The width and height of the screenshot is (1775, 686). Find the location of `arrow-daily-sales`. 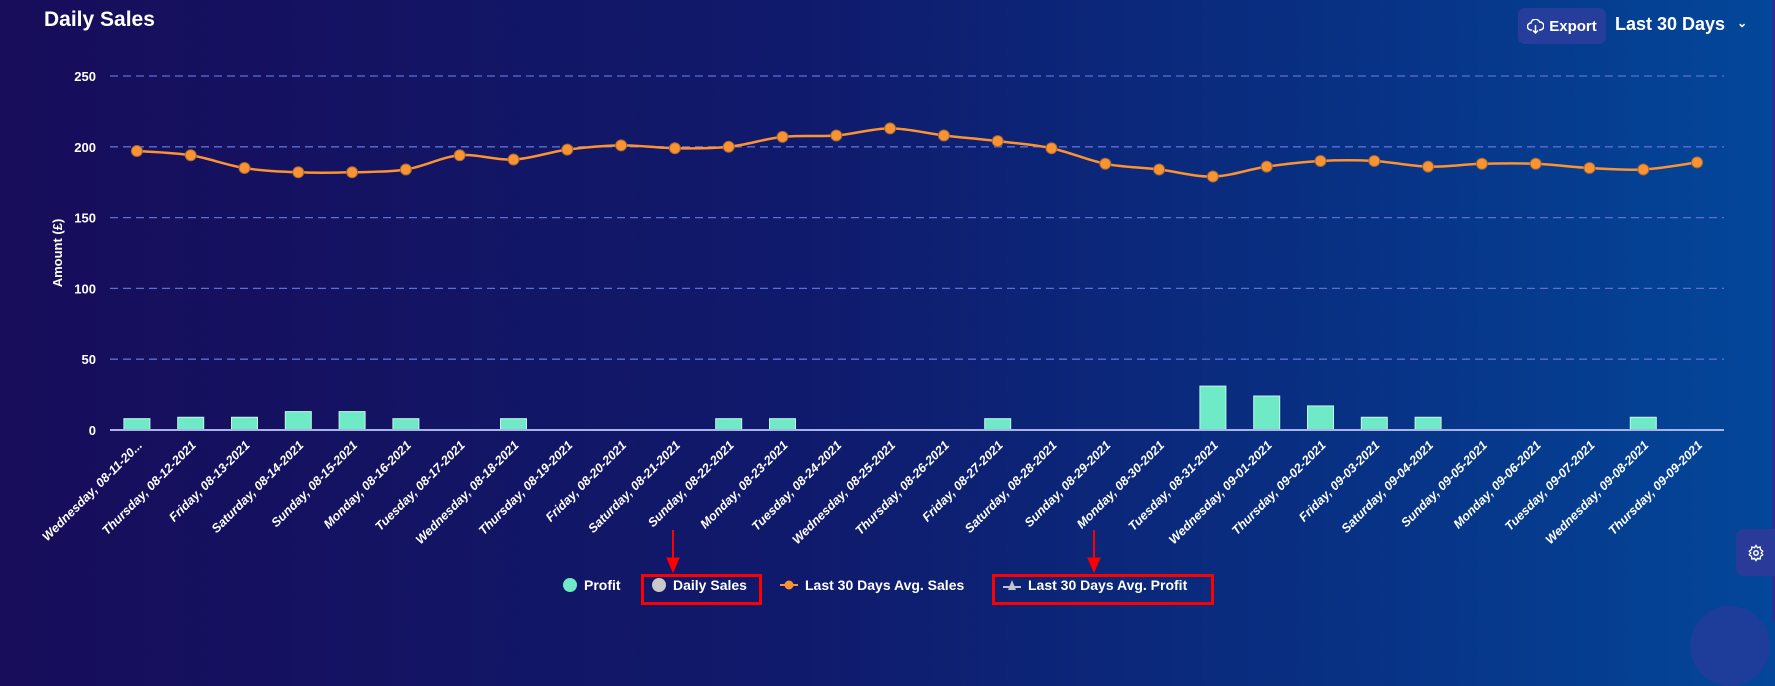

arrow-daily-sales is located at coordinates (673, 552).